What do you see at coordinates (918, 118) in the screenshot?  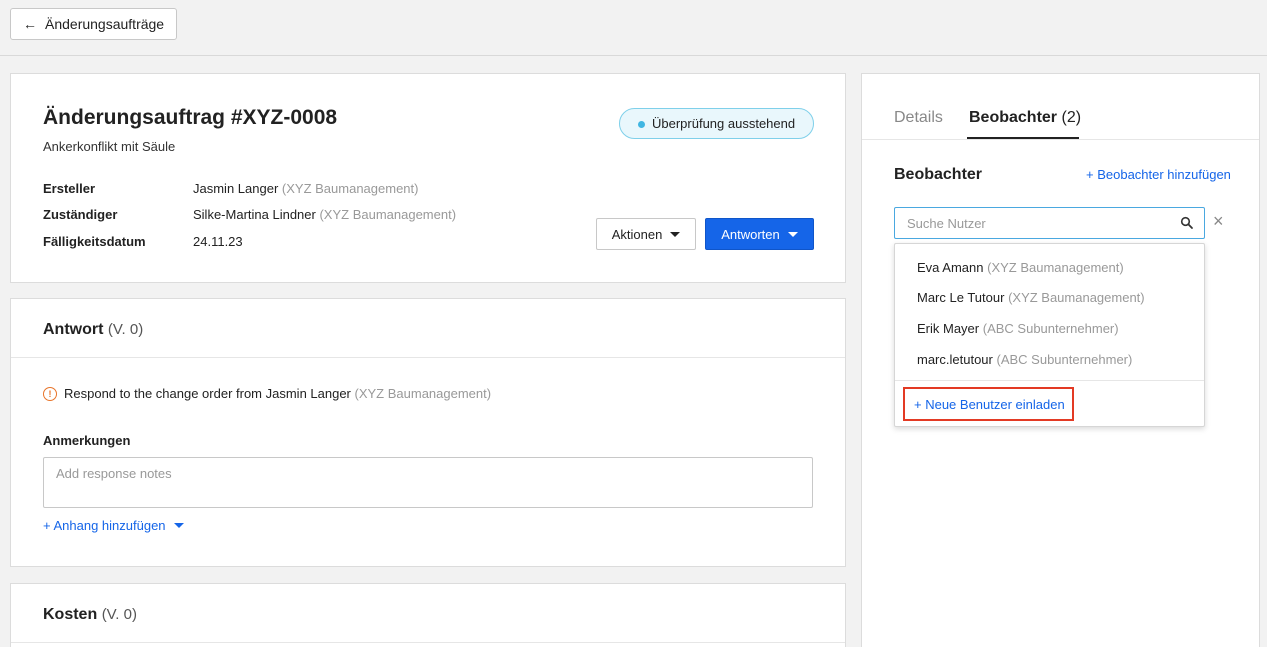 I see `tab-details: Details` at bounding box center [918, 118].